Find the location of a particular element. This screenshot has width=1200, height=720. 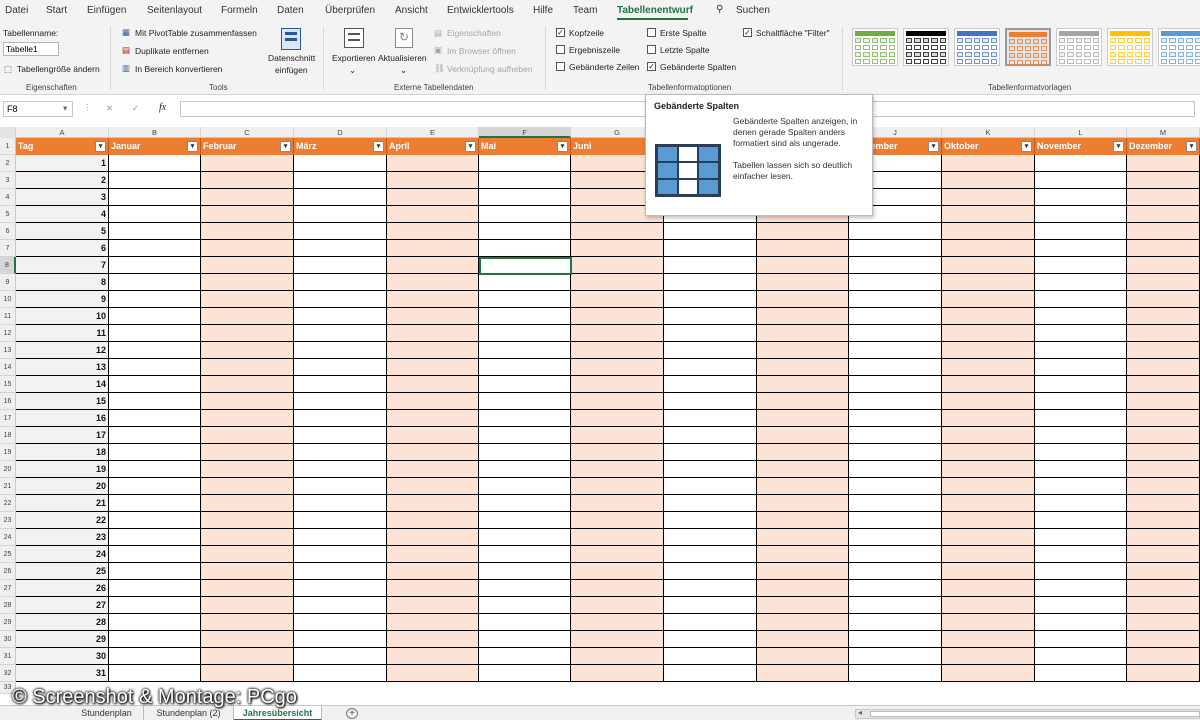

day-cell: 12 is located at coordinates (62, 350).